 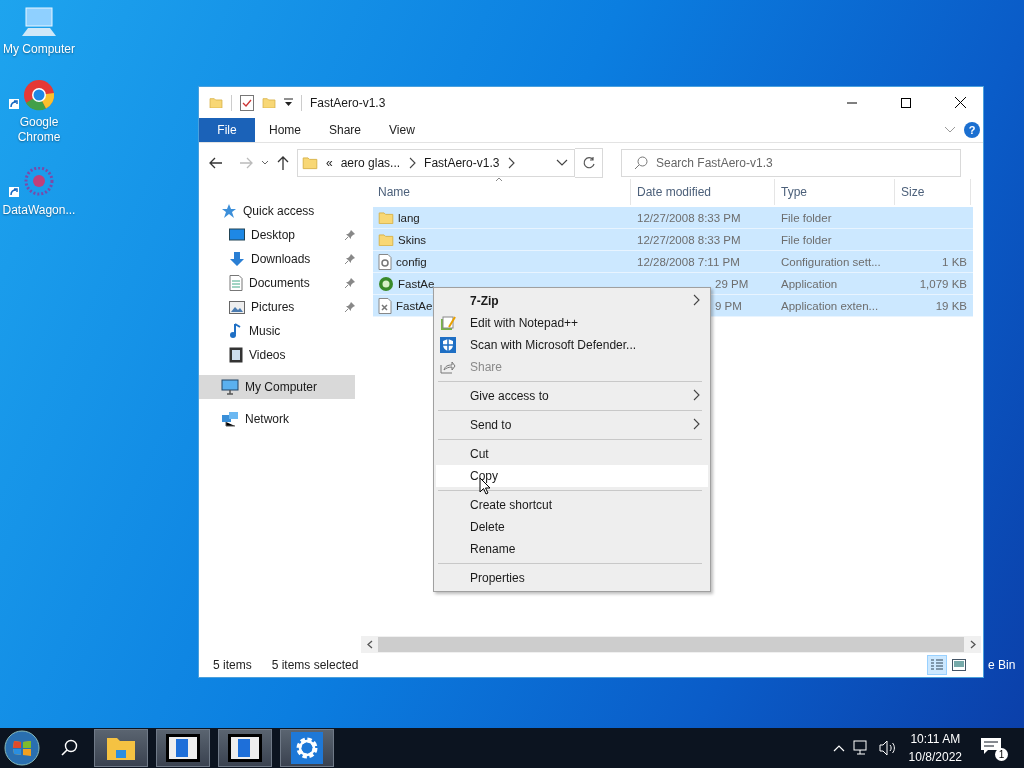 What do you see at coordinates (728, 305) in the screenshot?
I see `date-cell: 9 PM` at bounding box center [728, 305].